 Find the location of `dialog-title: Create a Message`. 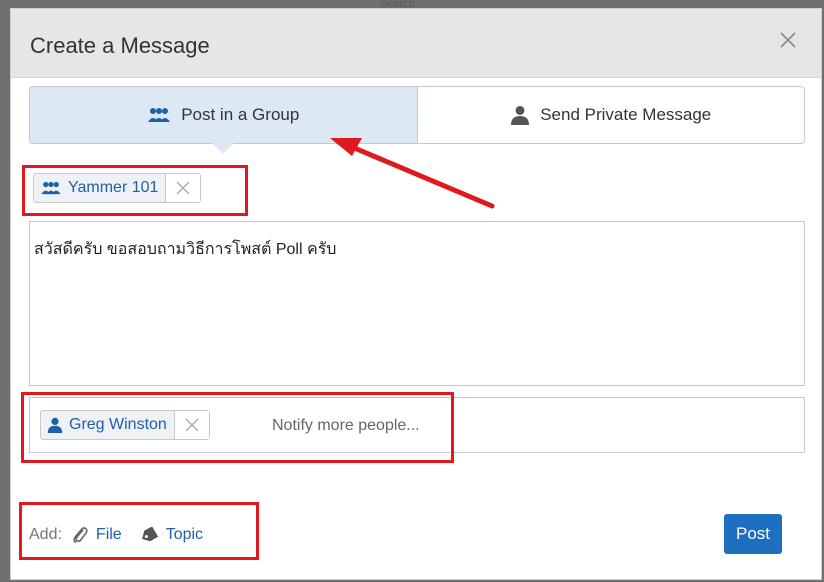

dialog-title: Create a Message is located at coordinates (120, 45).